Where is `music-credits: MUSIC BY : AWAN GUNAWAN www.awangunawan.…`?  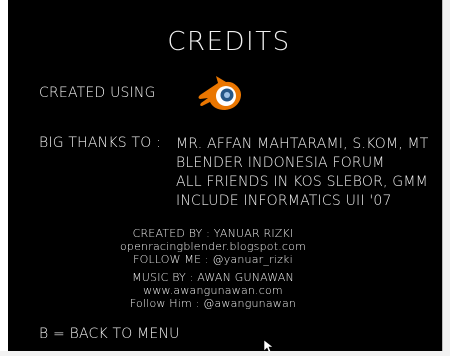
music-credits: MUSIC BY : AWAN GUNAWAN www.awangunawan.… is located at coordinates (217, 290).